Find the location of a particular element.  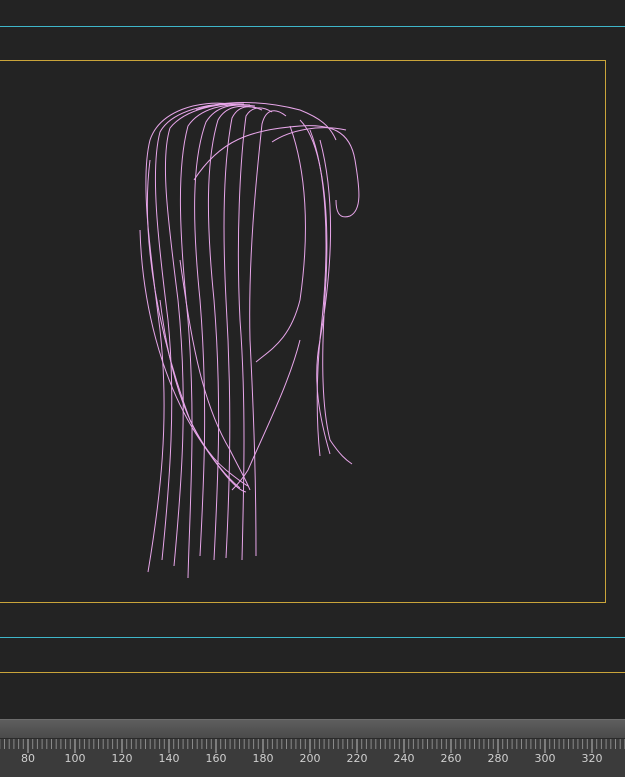

frame-ruler: 80 100 120 140 160 180 200 220 240 260 280 300 320 is located at coordinates (312, 758).